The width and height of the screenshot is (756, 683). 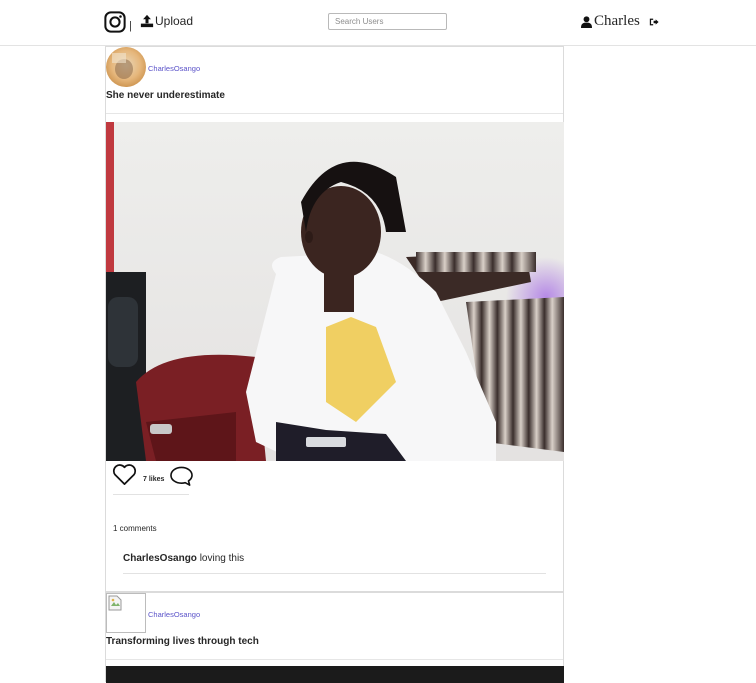 What do you see at coordinates (160, 558) in the screenshot?
I see `comment-user: CharlesOsango` at bounding box center [160, 558].